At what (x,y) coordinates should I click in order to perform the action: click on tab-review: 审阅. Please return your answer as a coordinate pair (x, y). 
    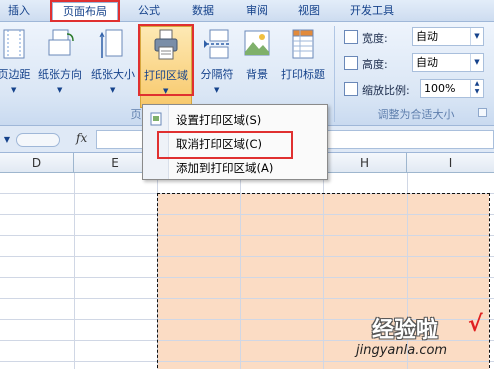
    Looking at the image, I should click on (257, 12).